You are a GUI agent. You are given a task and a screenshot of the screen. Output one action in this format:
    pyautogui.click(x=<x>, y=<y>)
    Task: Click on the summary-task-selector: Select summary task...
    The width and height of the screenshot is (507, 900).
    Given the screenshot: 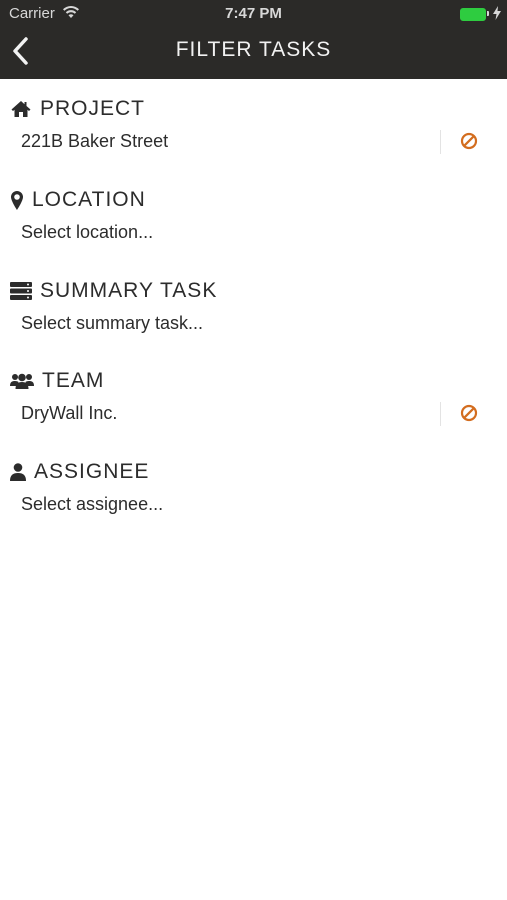 What is the action you would take?
    pyautogui.click(x=253, y=324)
    